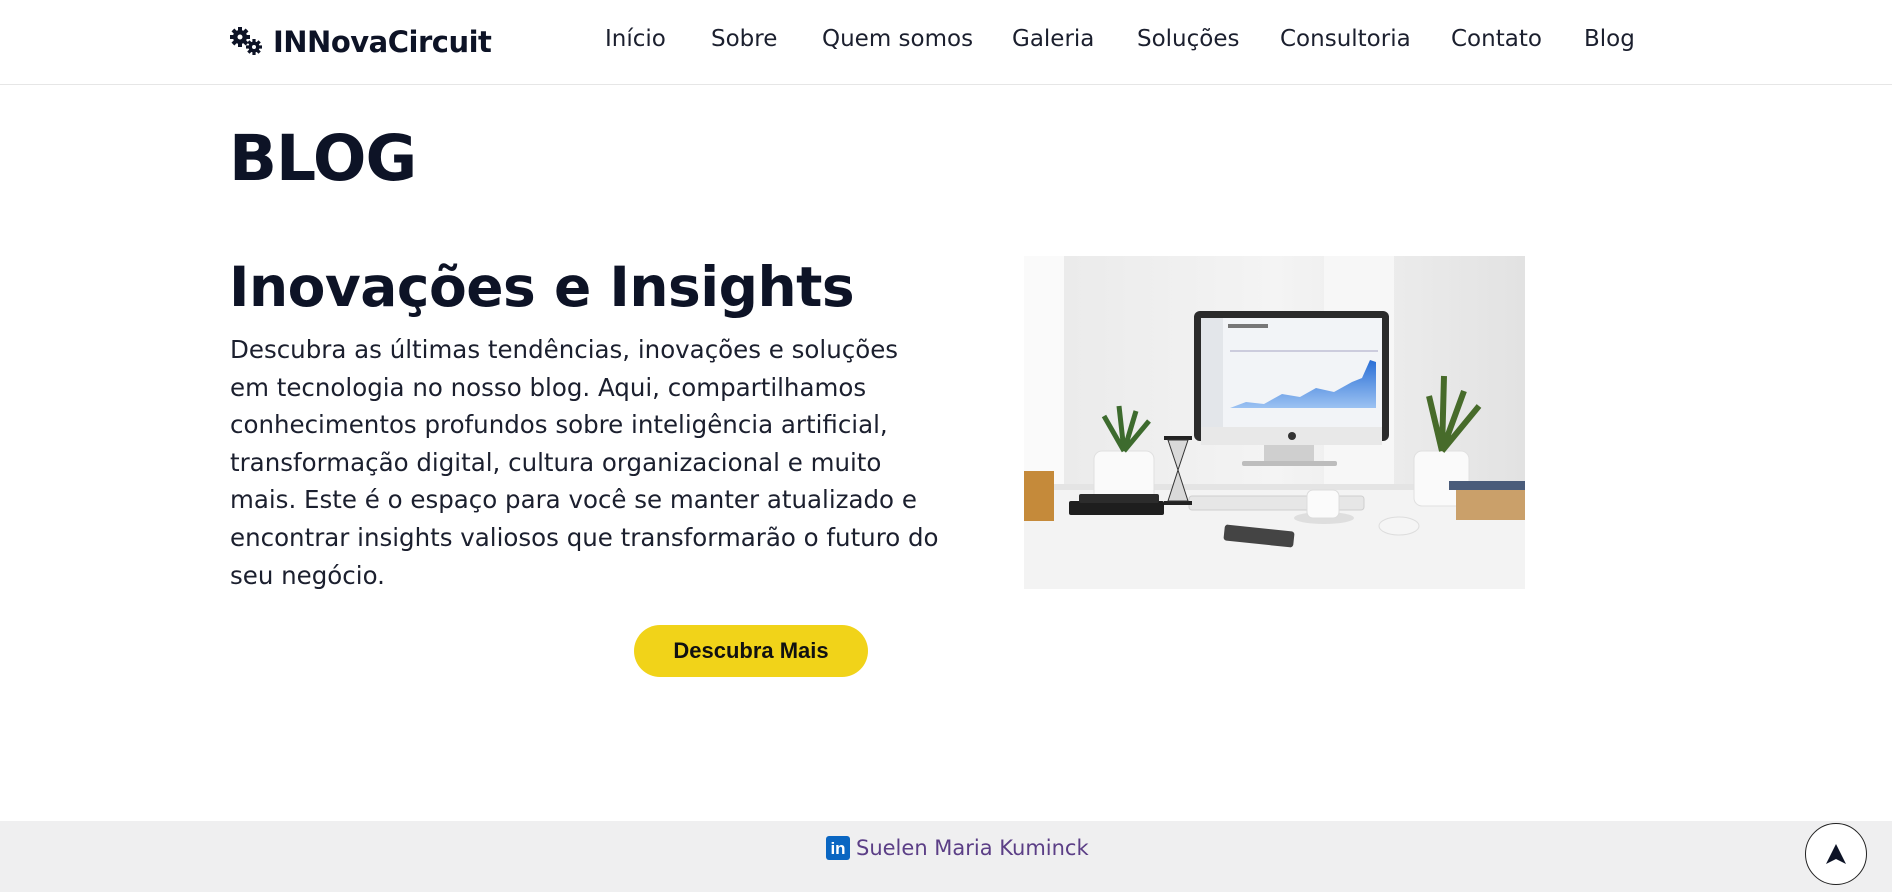 This screenshot has width=1892, height=892. I want to click on hero-image-desk-computer, so click(1274, 422).